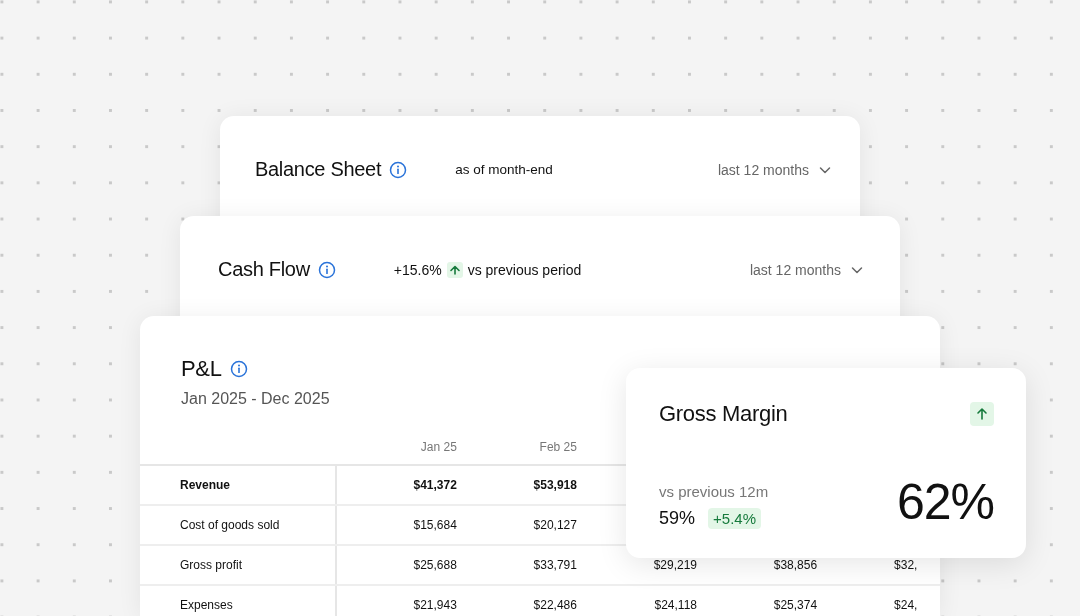 The height and width of the screenshot is (616, 1080). What do you see at coordinates (256, 399) in the screenshot?
I see `date-range: Jan 2025 - Dec 2025` at bounding box center [256, 399].